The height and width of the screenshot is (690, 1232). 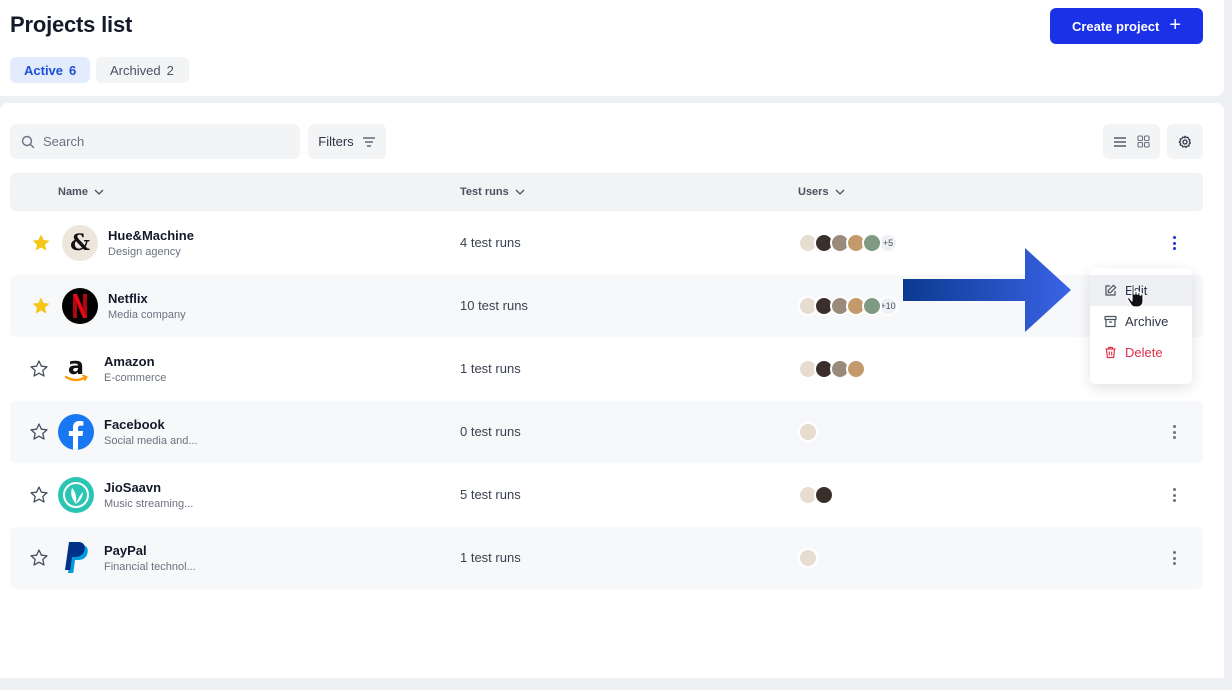 I want to click on menu-item-delete: Delete, so click(x=1141, y=352).